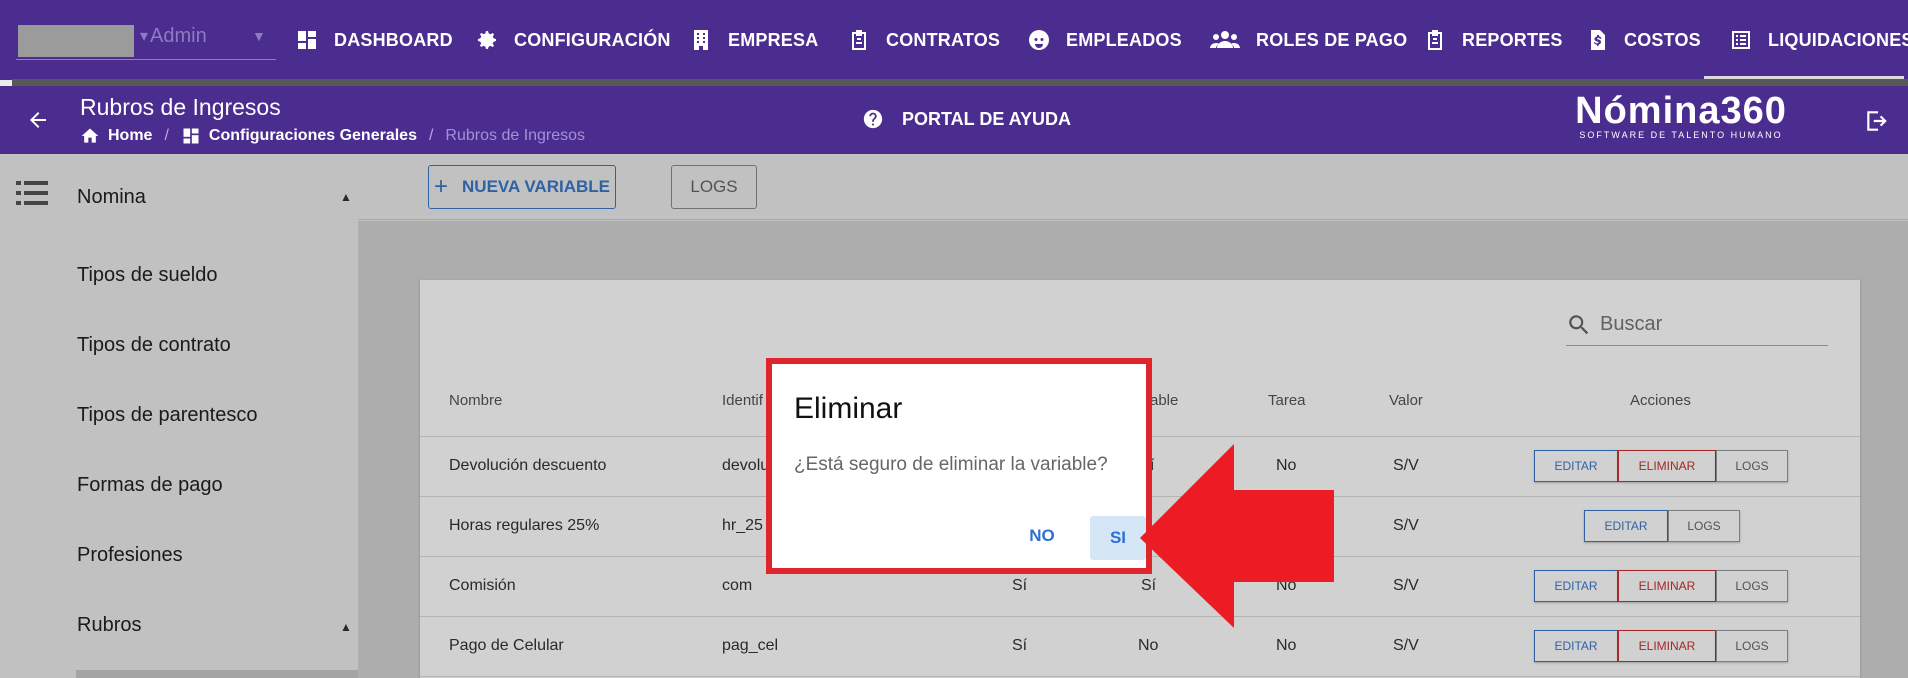 The width and height of the screenshot is (1908, 678). I want to click on user-arrow-icon: ▾, so click(144, 36).